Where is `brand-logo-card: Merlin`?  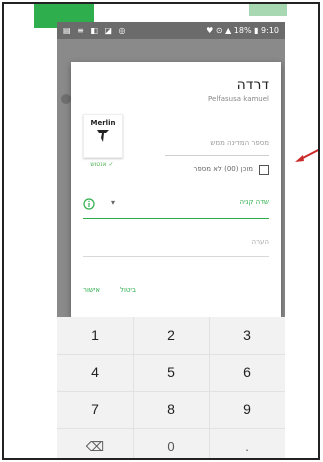
brand-logo-card: Merlin is located at coordinates (103, 136).